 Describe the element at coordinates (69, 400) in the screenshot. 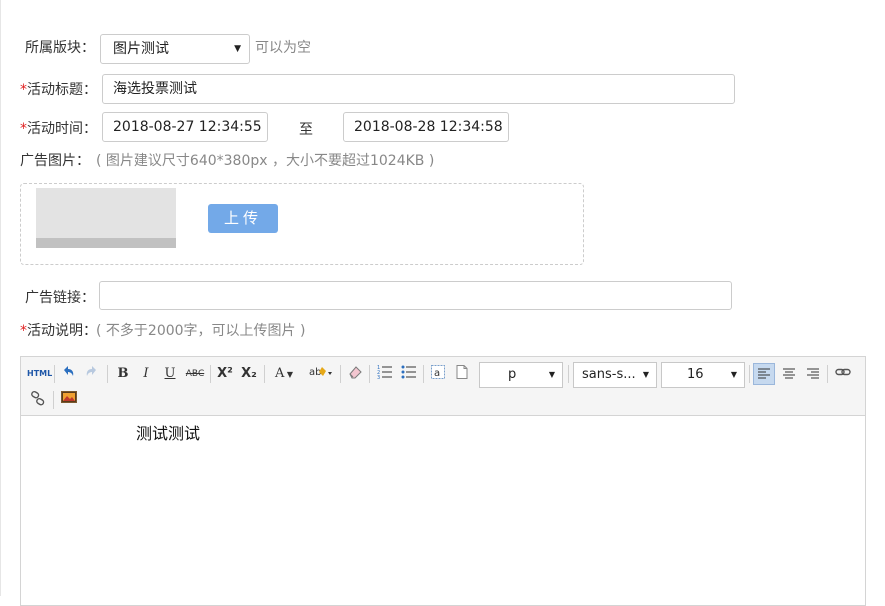

I see `insert-image-icon` at that location.